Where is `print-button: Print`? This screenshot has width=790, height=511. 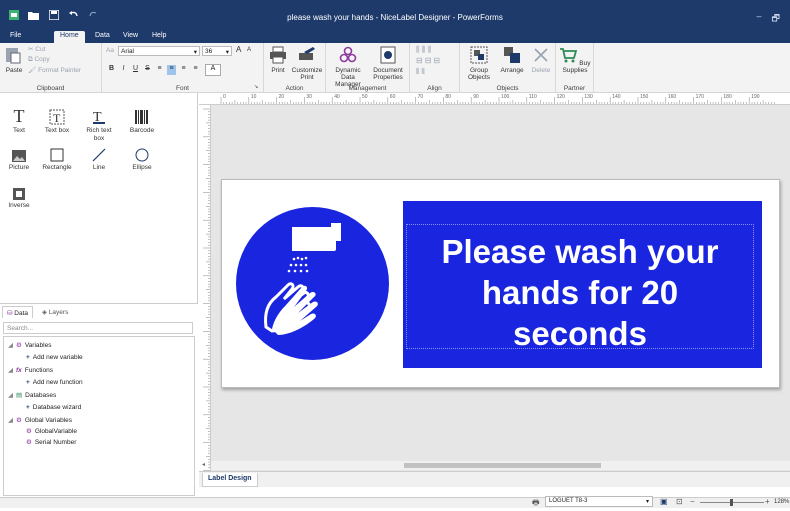
print-button: Print is located at coordinates (278, 60).